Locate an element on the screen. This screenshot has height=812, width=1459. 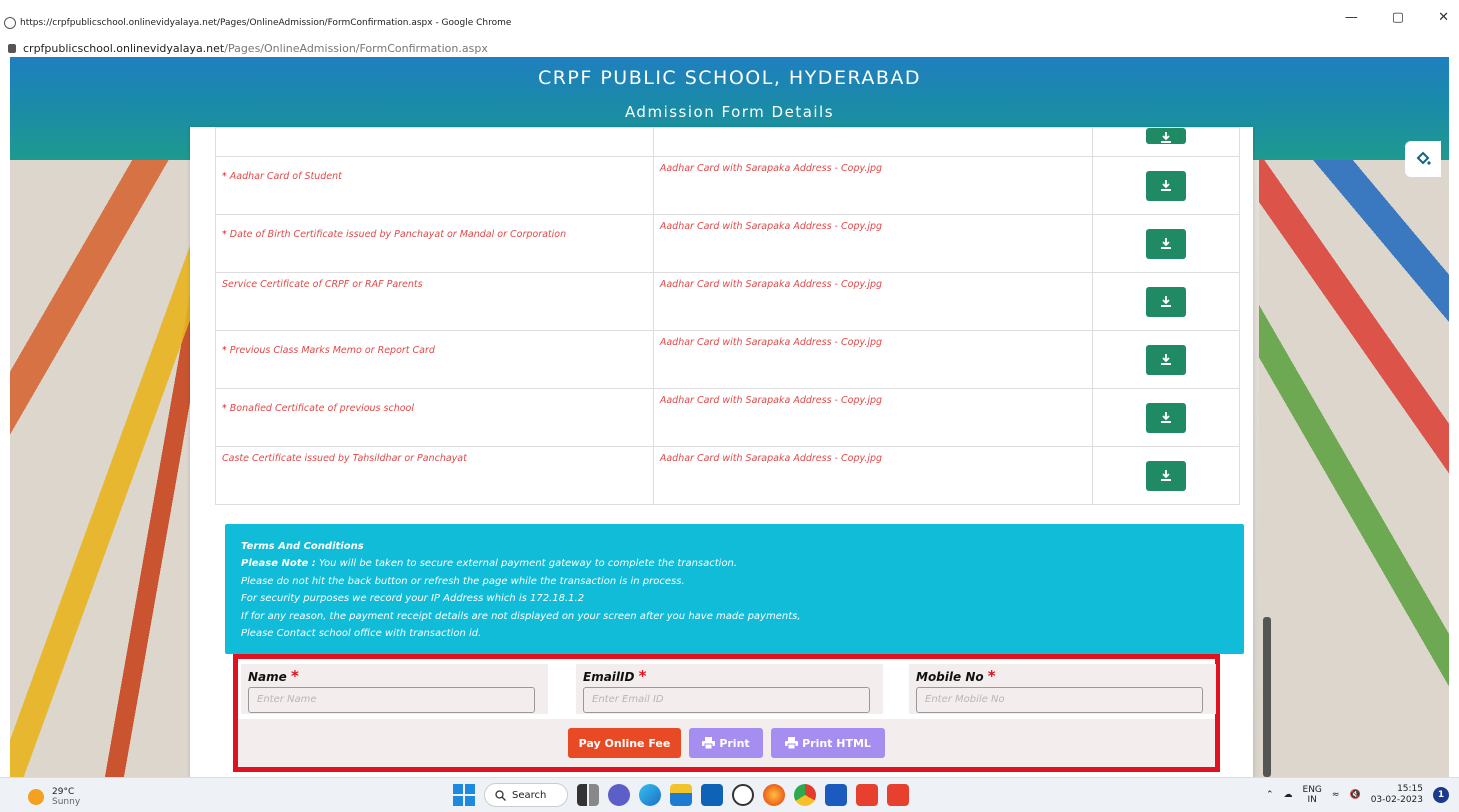
dell-icon is located at coordinates (743, 795).